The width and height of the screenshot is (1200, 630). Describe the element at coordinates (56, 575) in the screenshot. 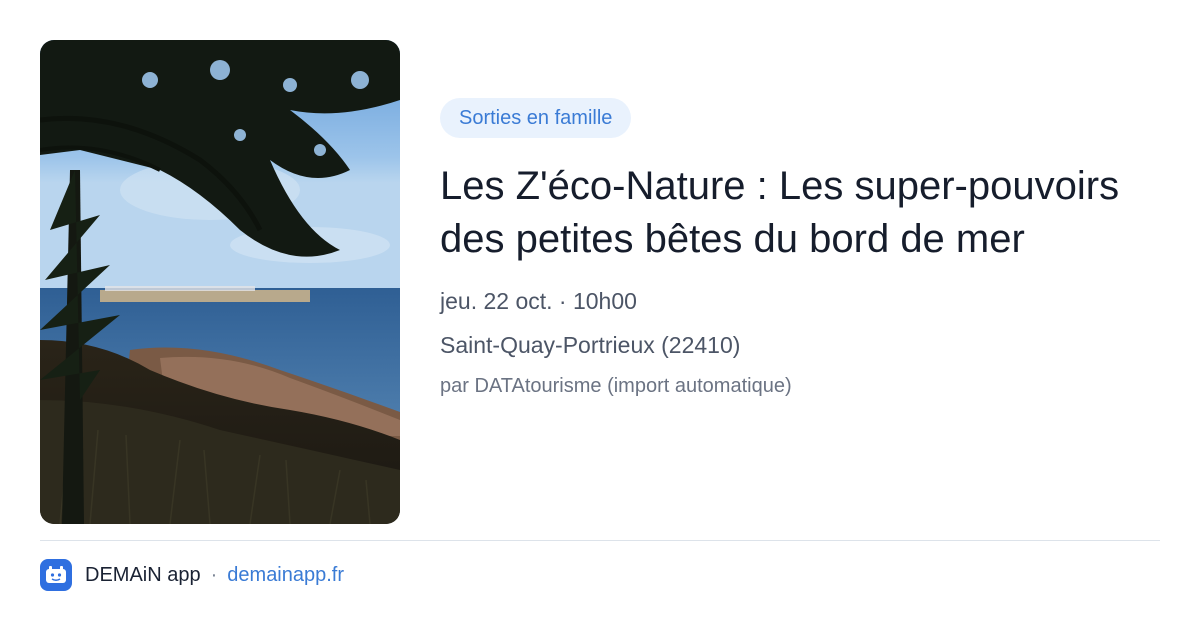

I see `demain-app-icon` at that location.